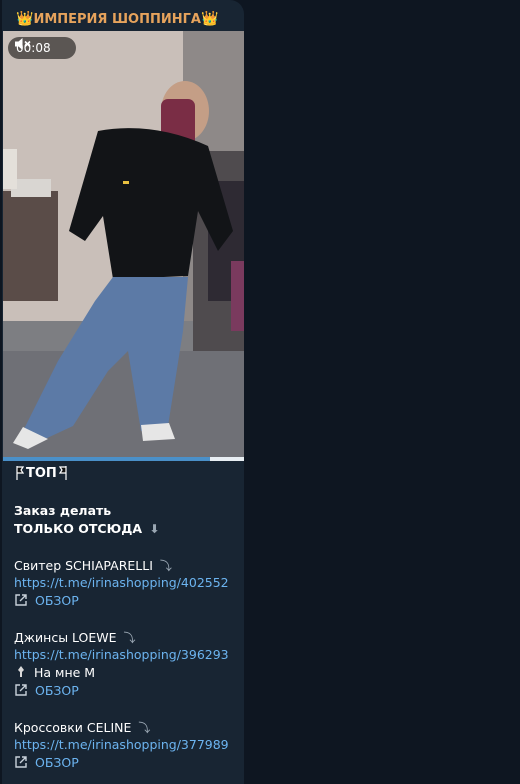 The image size is (520, 784). I want to click on video-progress-bar, so click(123, 459).